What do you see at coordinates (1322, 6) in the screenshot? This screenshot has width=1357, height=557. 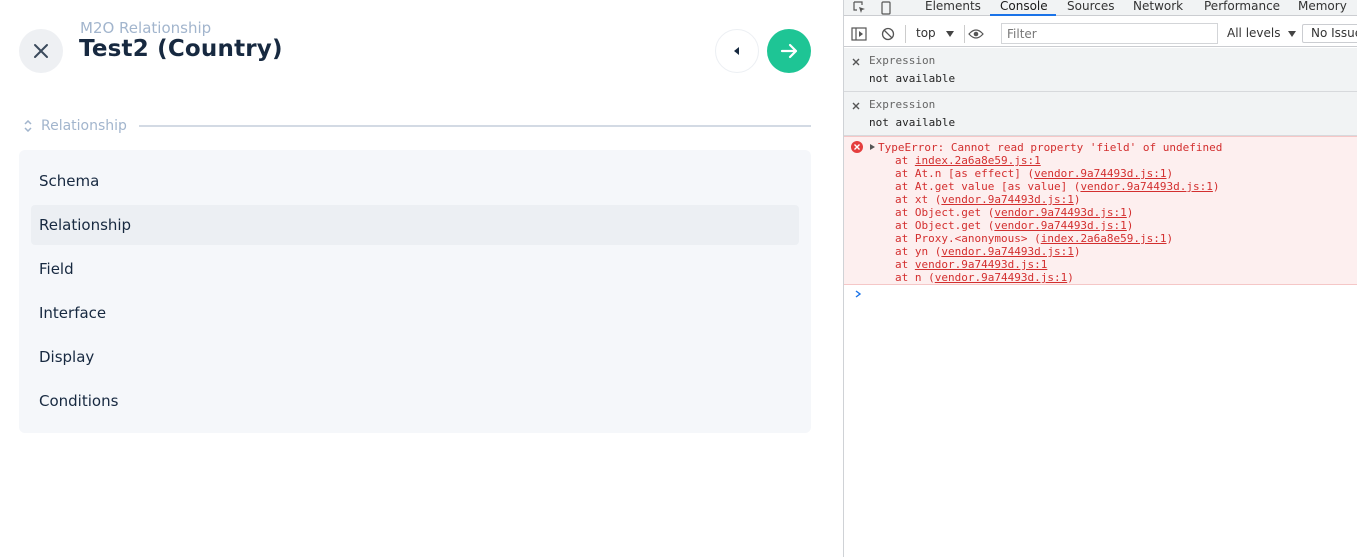 I see `tab-memory: Memory` at bounding box center [1322, 6].